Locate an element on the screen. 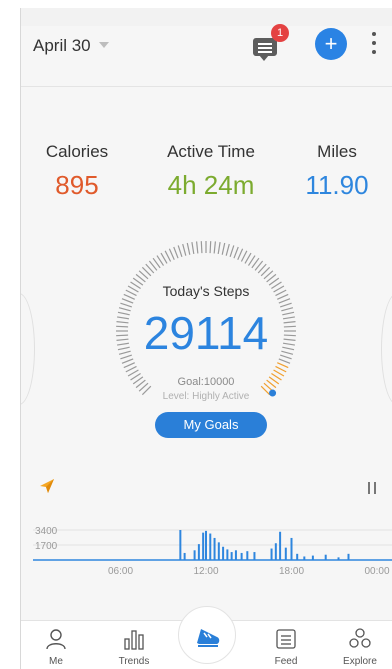 This screenshot has height=669, width=392. notification-badge: 1 is located at coordinates (280, 33).